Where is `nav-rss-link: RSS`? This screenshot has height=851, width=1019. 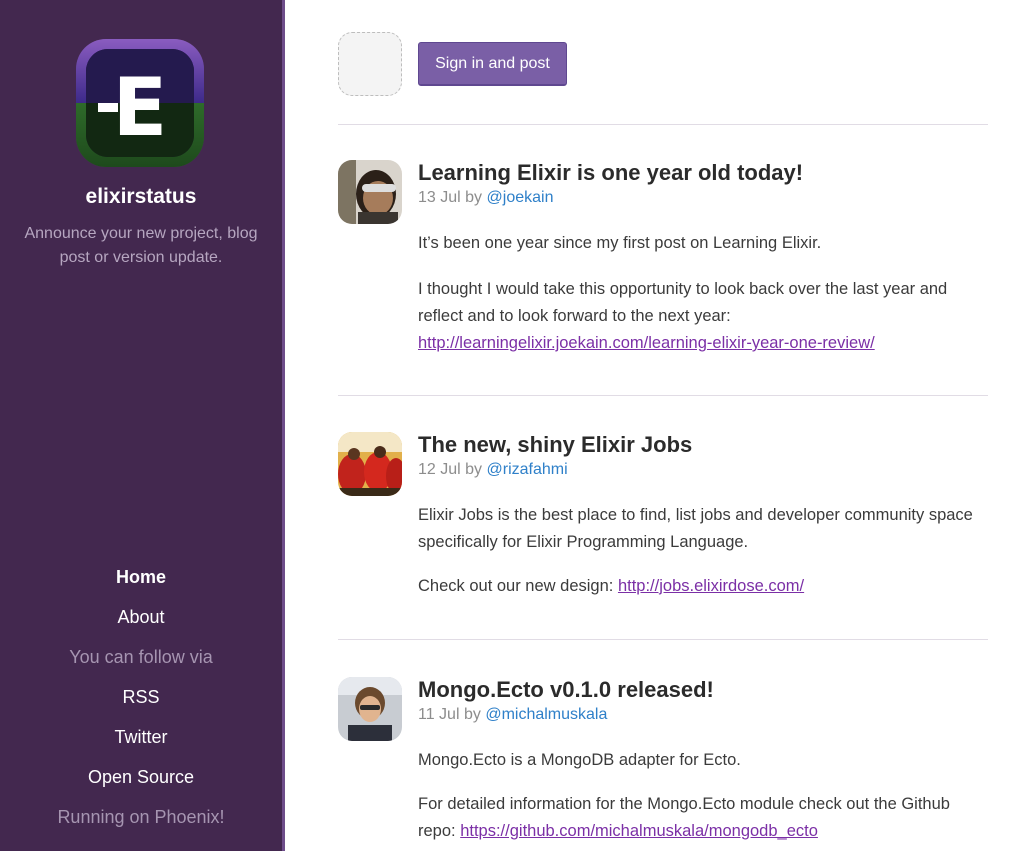 nav-rss-link: RSS is located at coordinates (141, 705).